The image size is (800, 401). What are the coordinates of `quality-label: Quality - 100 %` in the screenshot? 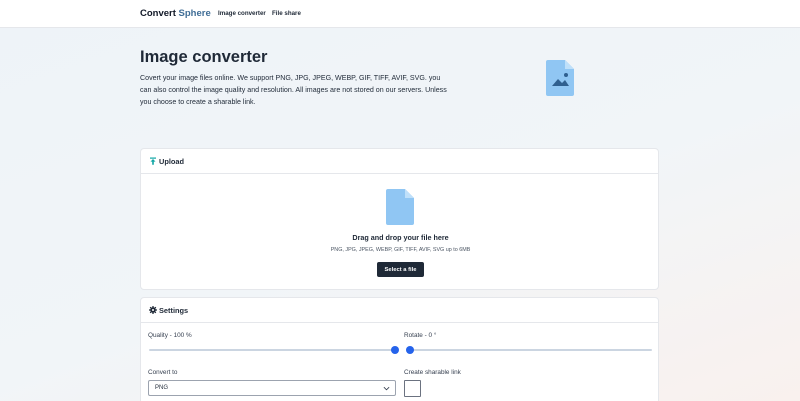 It's located at (170, 335).